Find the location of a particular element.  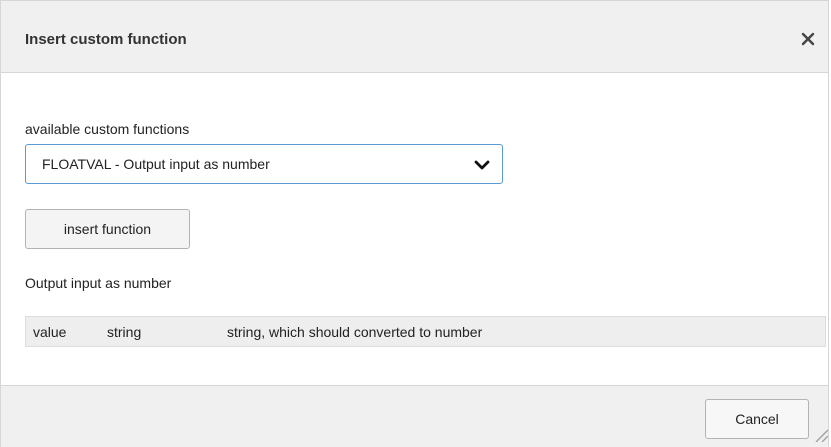

custom-function-select: FLOATVAL - Output input as number is located at coordinates (264, 164).